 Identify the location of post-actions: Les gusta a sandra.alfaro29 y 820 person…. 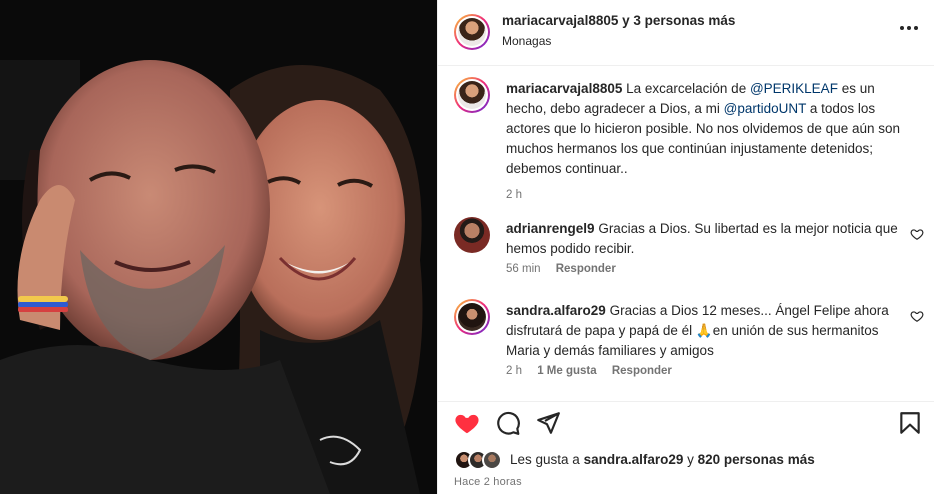
(686, 447).